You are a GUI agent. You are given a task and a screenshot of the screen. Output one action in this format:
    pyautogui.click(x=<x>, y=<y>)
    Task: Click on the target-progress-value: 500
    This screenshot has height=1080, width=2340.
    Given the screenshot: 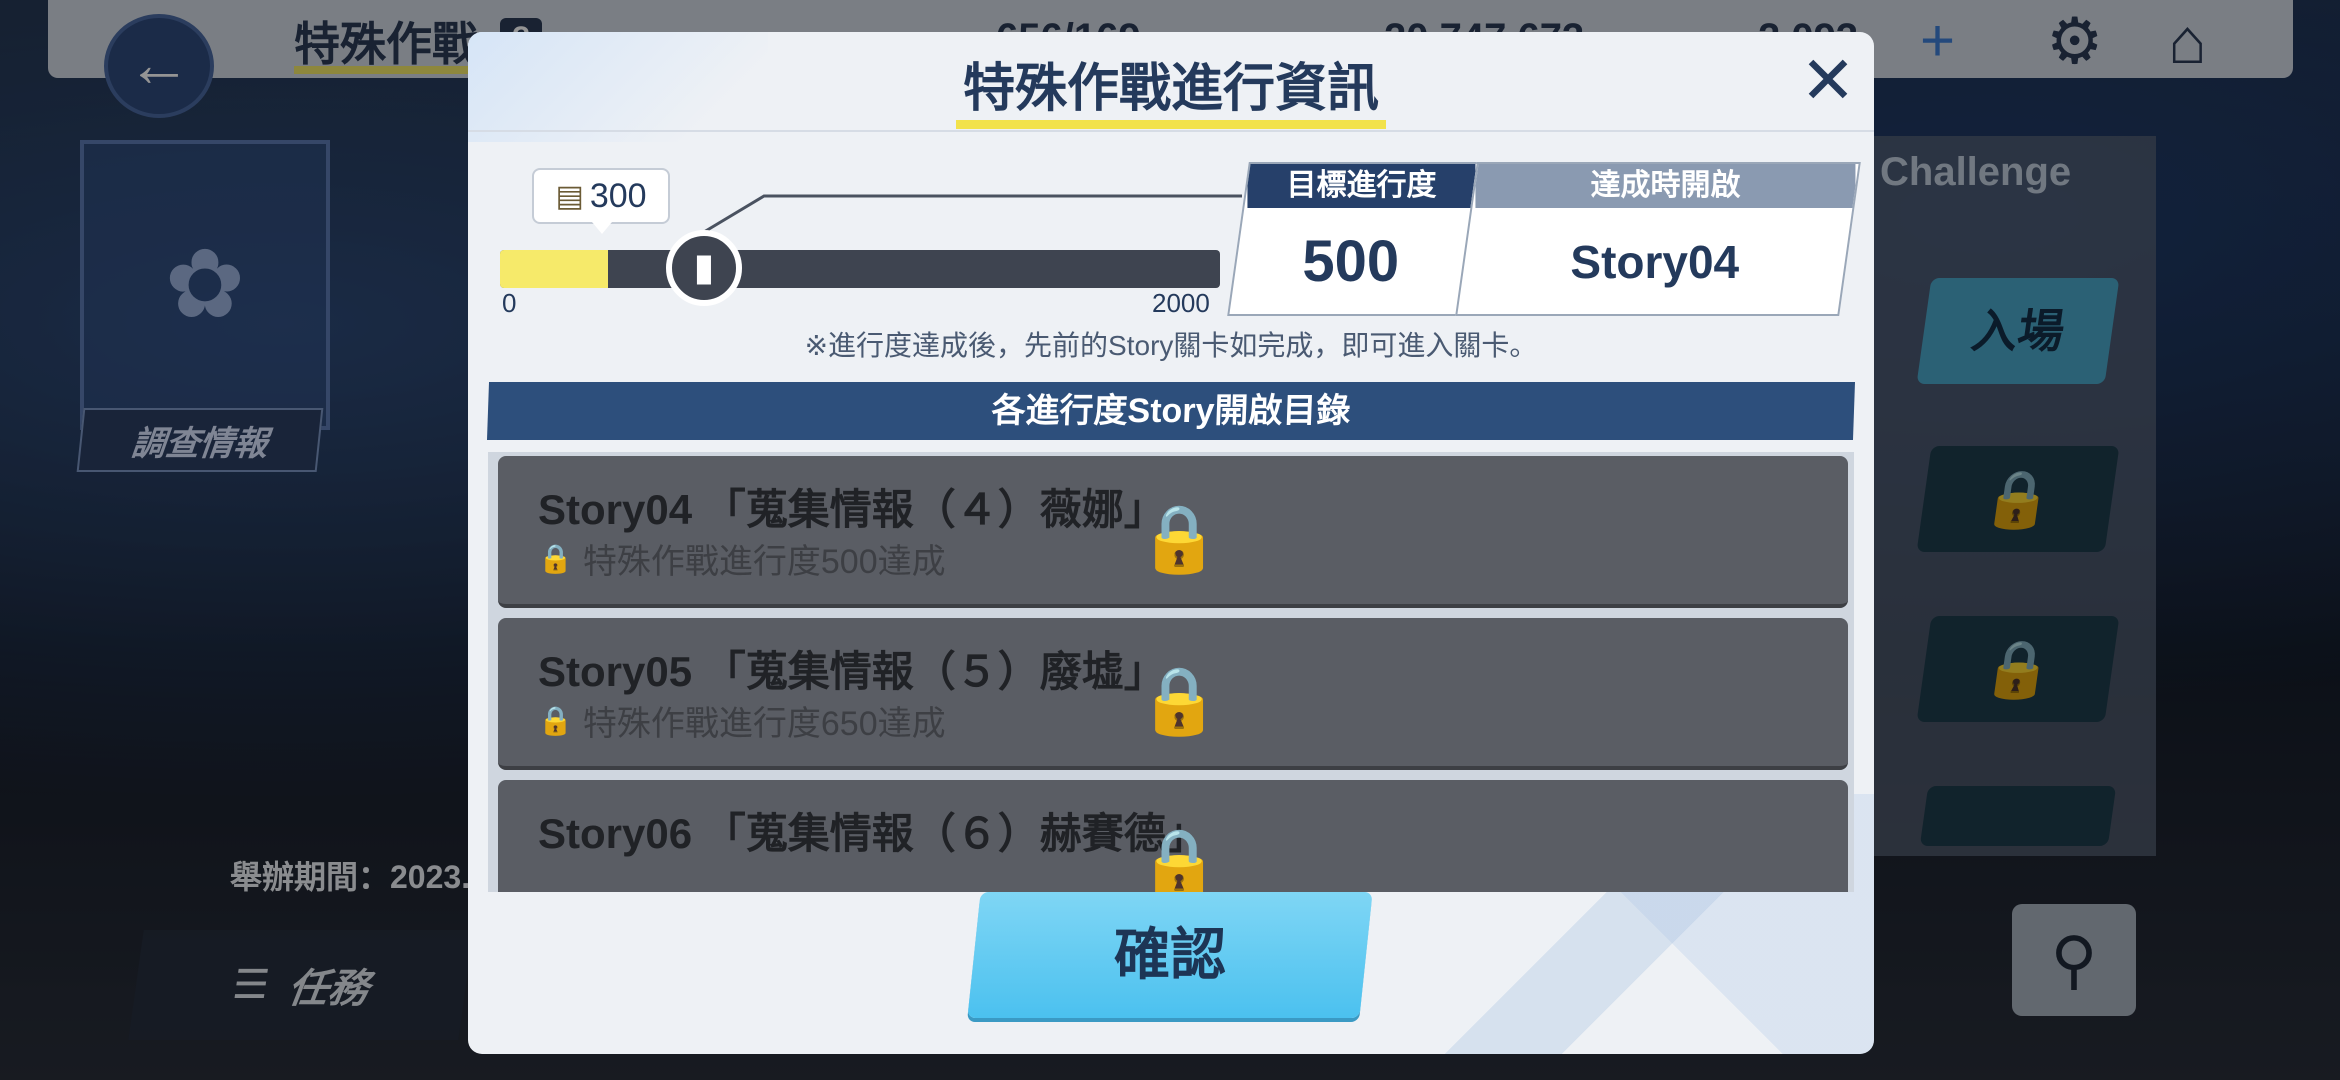 What is the action you would take?
    pyautogui.click(x=1351, y=261)
    